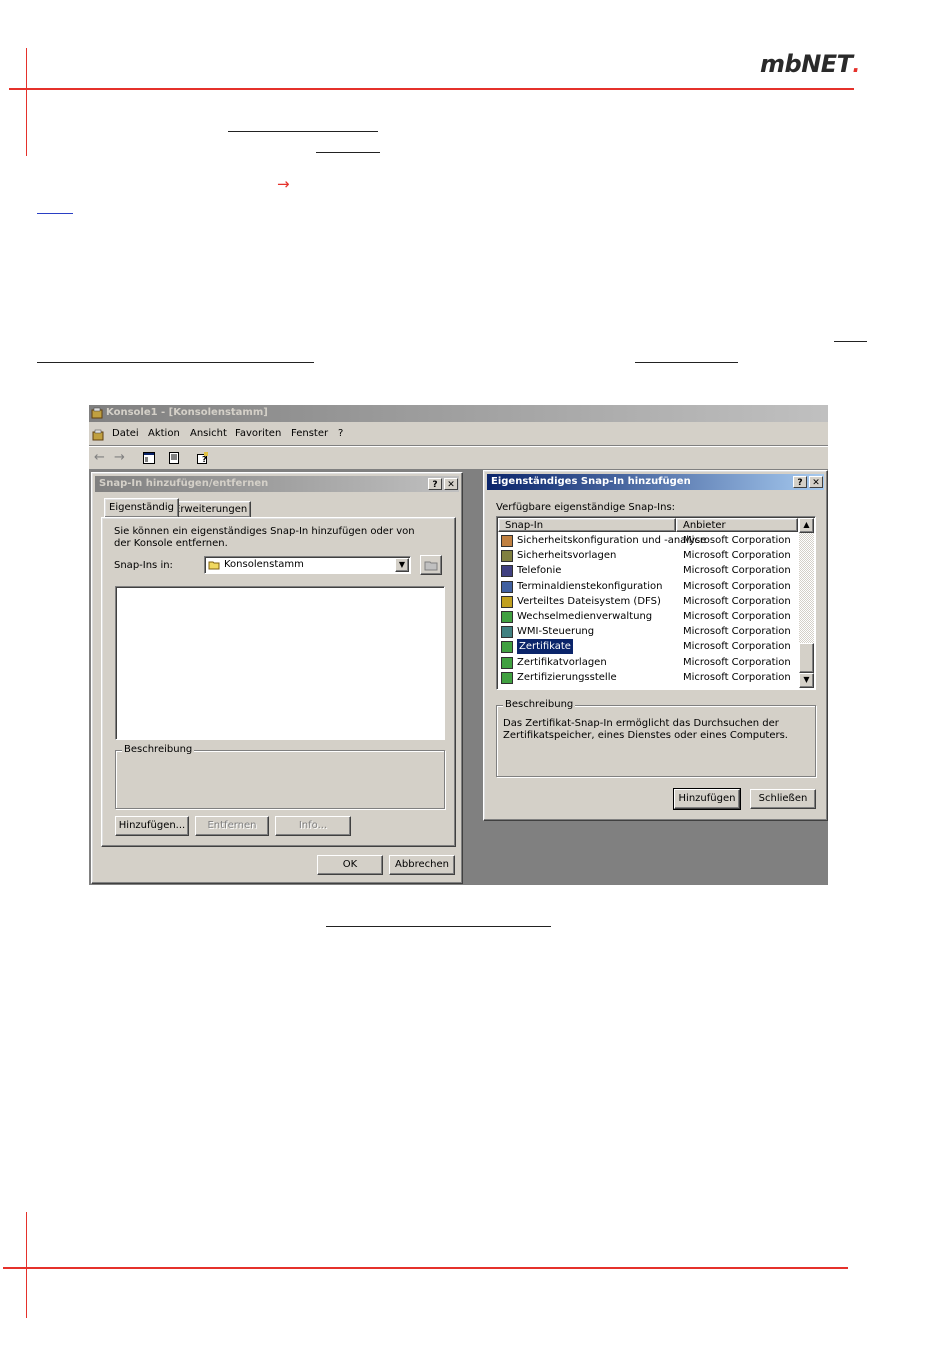 The width and height of the screenshot is (950, 1353). I want to click on certificates-icon, so click(507, 647).